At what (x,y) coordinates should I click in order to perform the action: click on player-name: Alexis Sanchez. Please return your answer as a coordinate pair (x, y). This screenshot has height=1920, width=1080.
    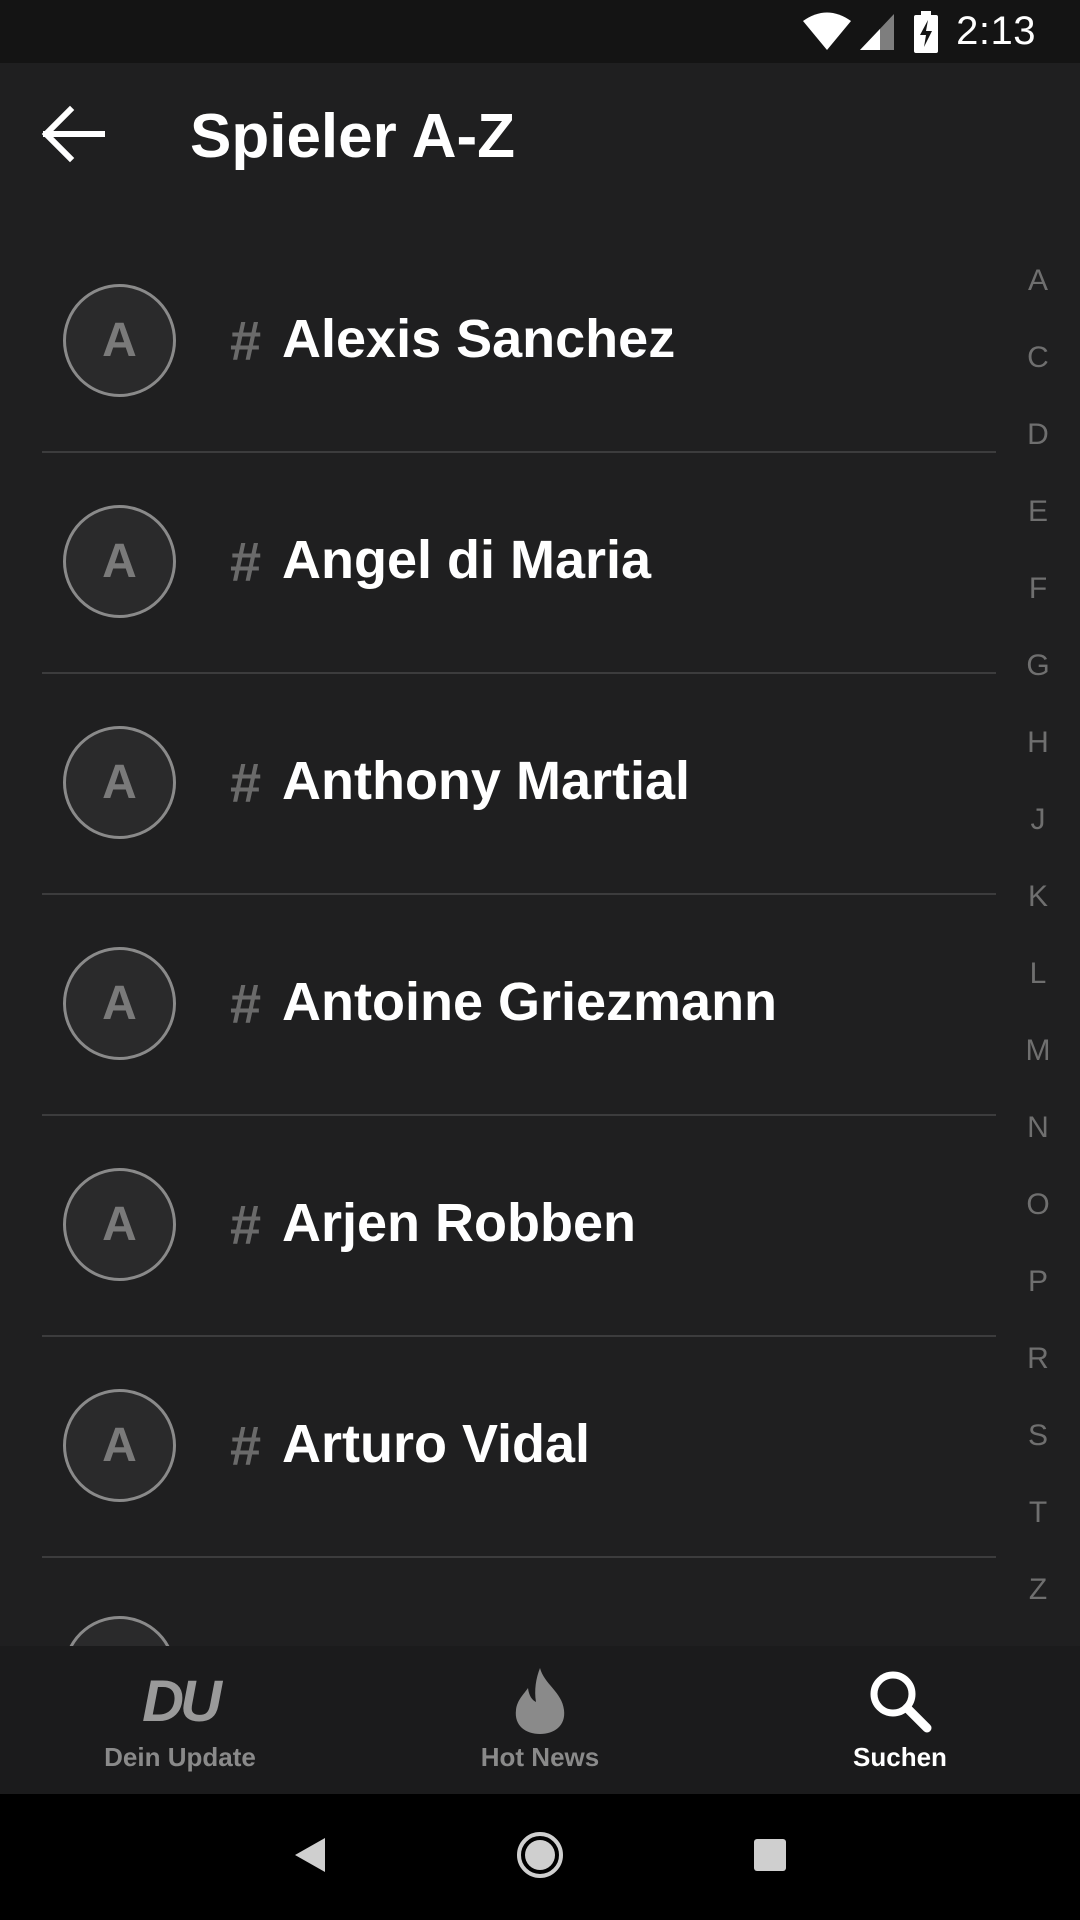
    Looking at the image, I should click on (479, 339).